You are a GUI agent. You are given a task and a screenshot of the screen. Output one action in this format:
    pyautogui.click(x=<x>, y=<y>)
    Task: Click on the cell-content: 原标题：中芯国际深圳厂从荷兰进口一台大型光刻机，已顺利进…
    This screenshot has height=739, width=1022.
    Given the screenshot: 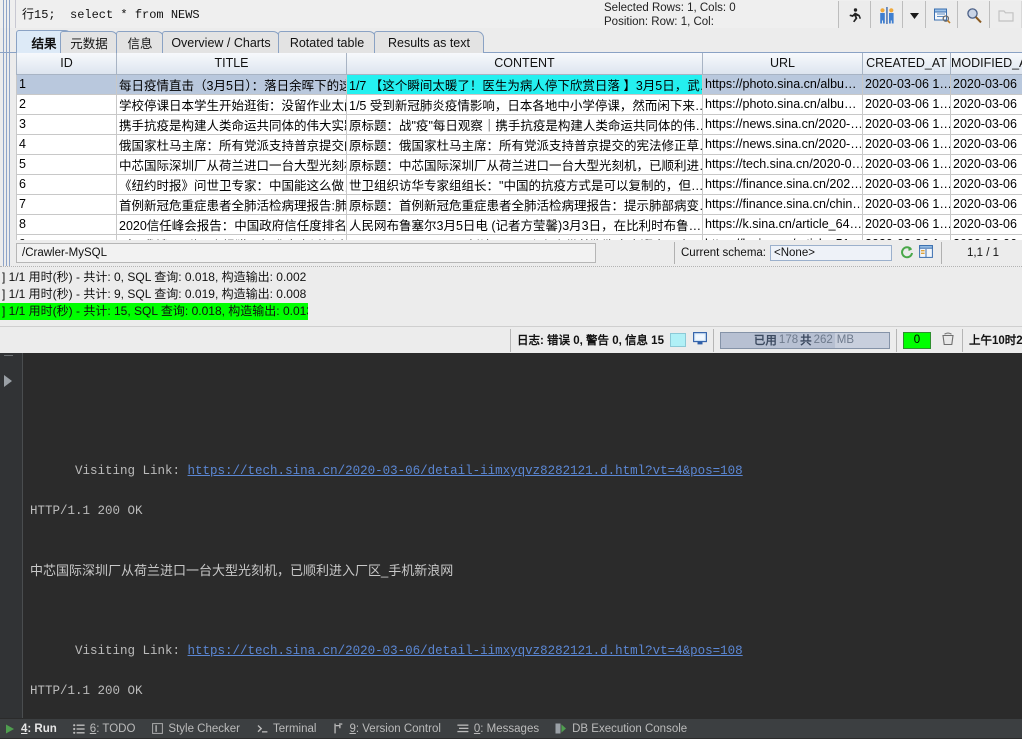 What is the action you would take?
    pyautogui.click(x=525, y=164)
    